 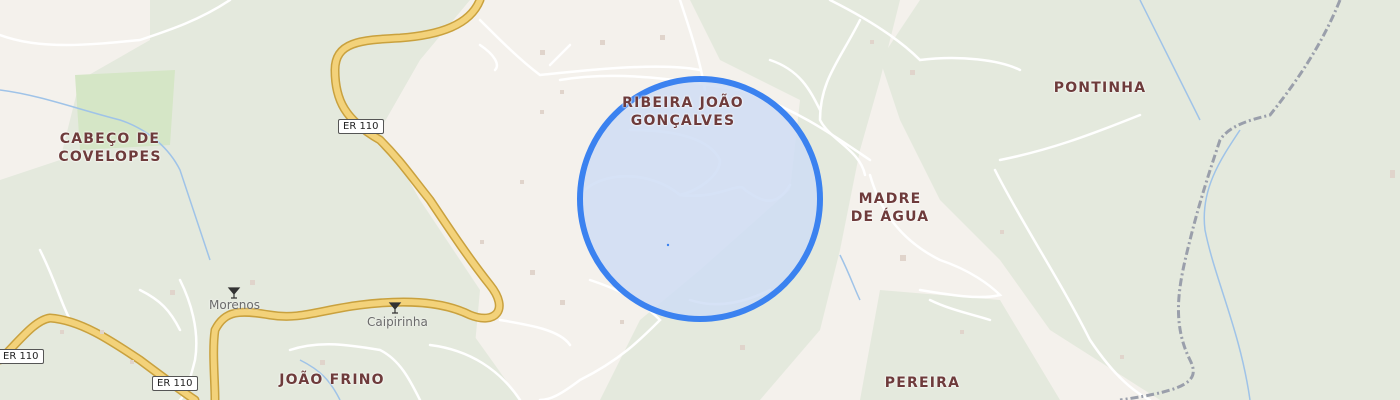 What do you see at coordinates (683, 112) in the screenshot?
I see `place-label-ribeira-joao-goncalves: RIBEIRA JOÃO GONÇALVES` at bounding box center [683, 112].